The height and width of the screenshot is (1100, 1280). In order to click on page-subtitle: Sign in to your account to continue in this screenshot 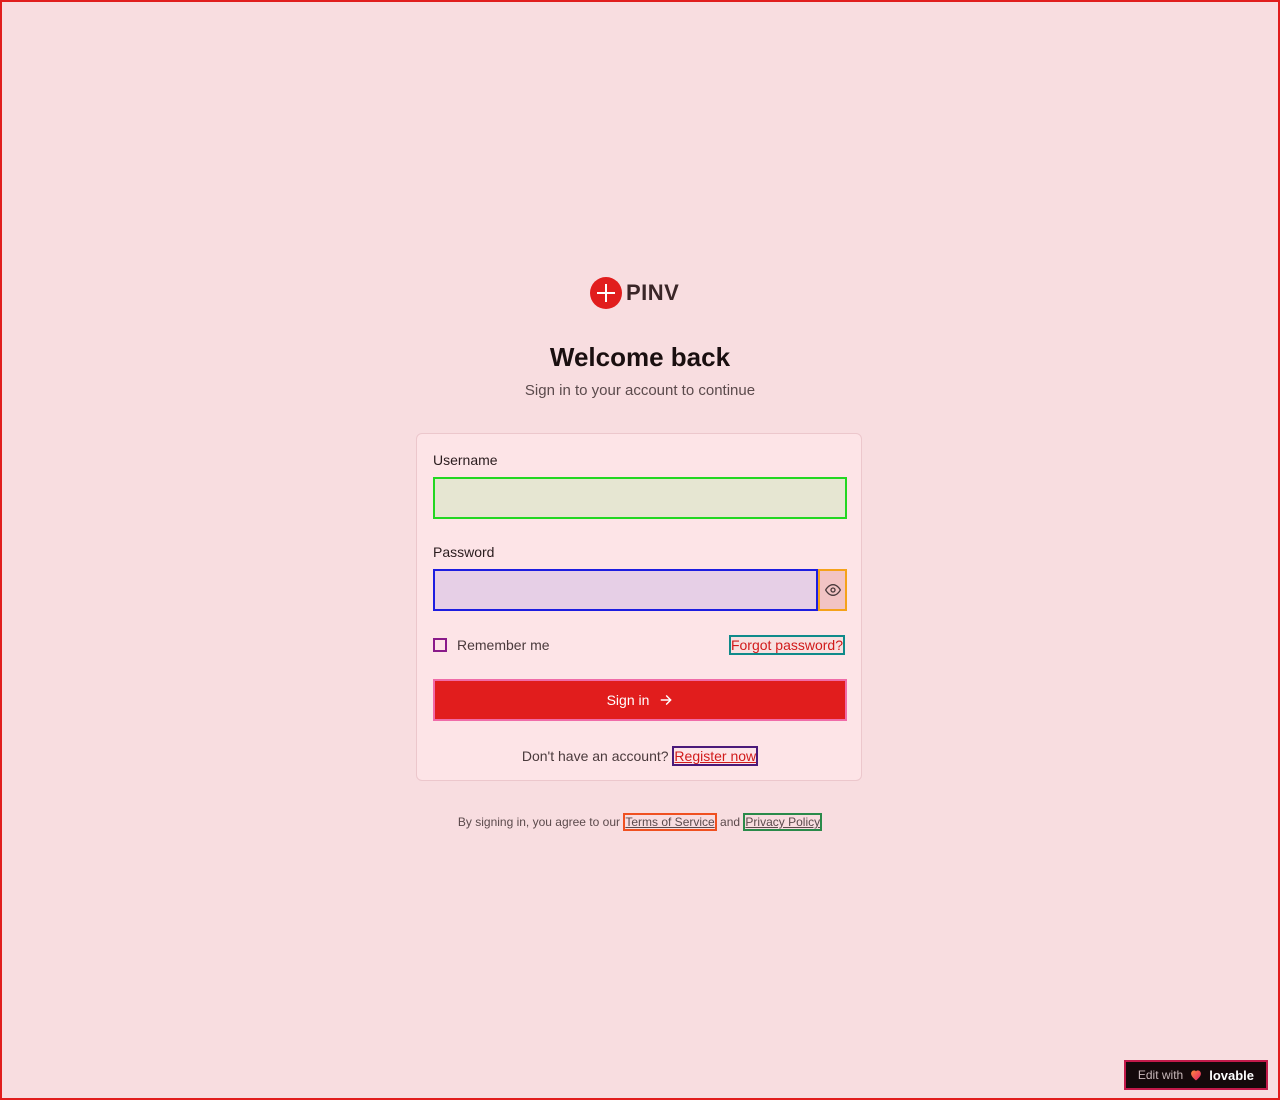, I will do `click(640, 390)`.